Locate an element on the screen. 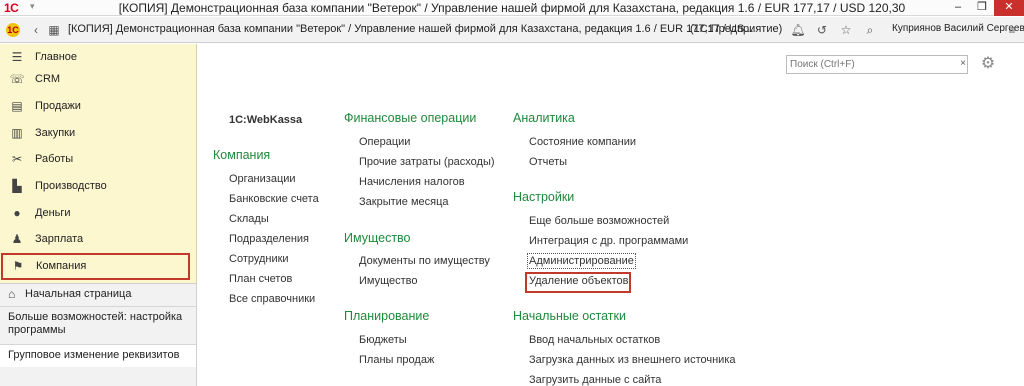 The height and width of the screenshot is (386, 1024). star-icon: ☆ is located at coordinates (846, 30).